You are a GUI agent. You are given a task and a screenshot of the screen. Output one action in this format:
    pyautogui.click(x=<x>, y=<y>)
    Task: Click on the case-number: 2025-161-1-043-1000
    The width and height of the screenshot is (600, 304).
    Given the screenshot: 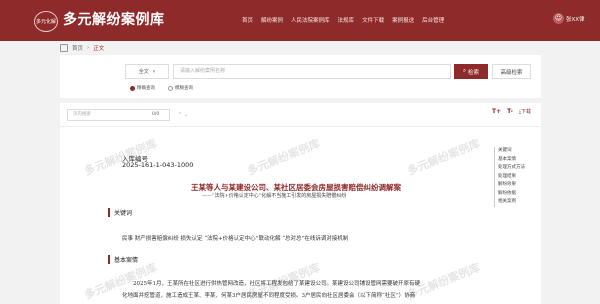 What is the action you would take?
    pyautogui.click(x=158, y=165)
    